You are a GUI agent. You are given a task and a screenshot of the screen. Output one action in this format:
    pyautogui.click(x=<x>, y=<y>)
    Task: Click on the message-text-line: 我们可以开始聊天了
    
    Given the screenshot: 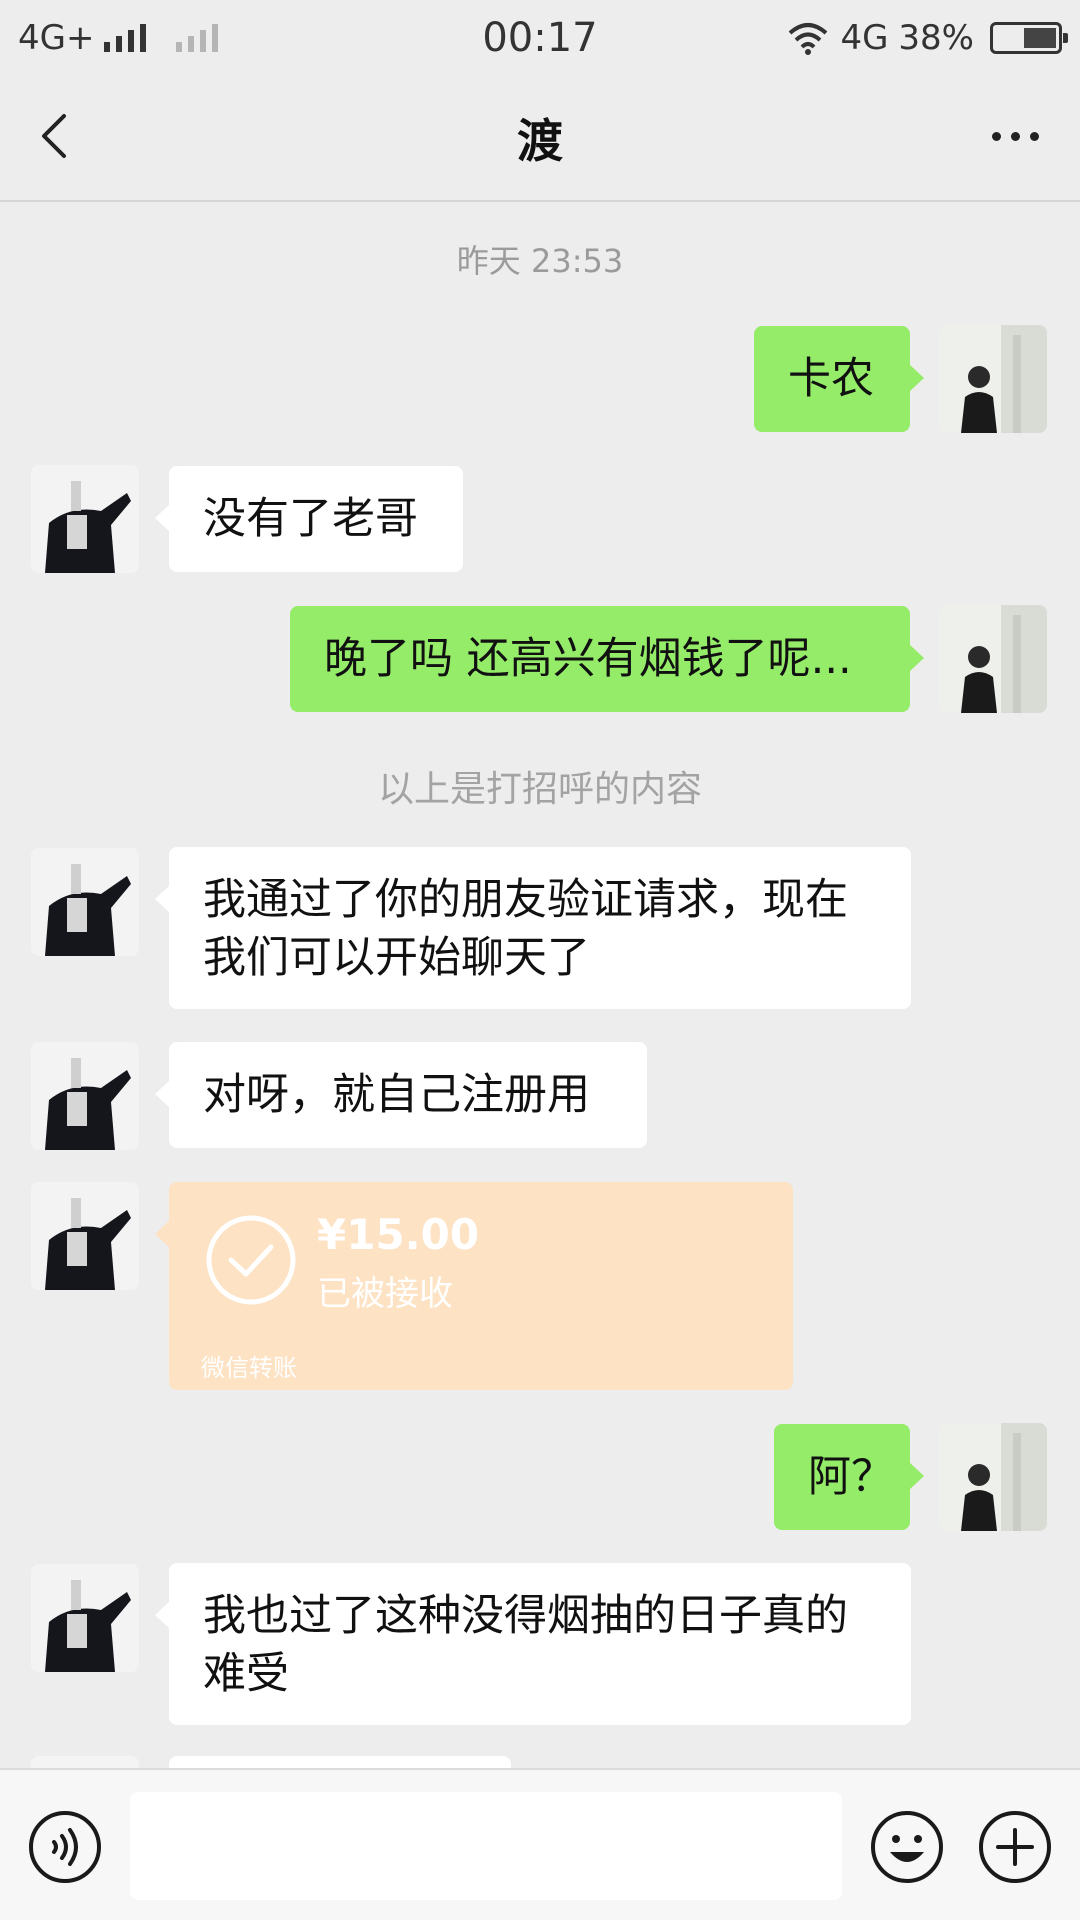 What is the action you would take?
    pyautogui.click(x=396, y=958)
    